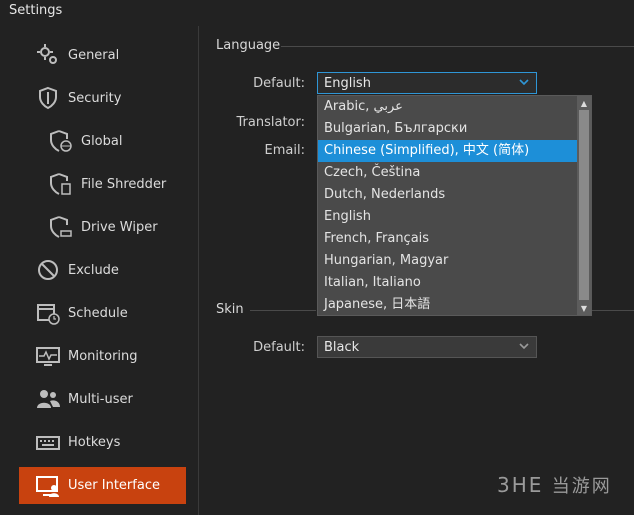  I want to click on sidebar-item-file-shredder: File Shredder, so click(106, 184).